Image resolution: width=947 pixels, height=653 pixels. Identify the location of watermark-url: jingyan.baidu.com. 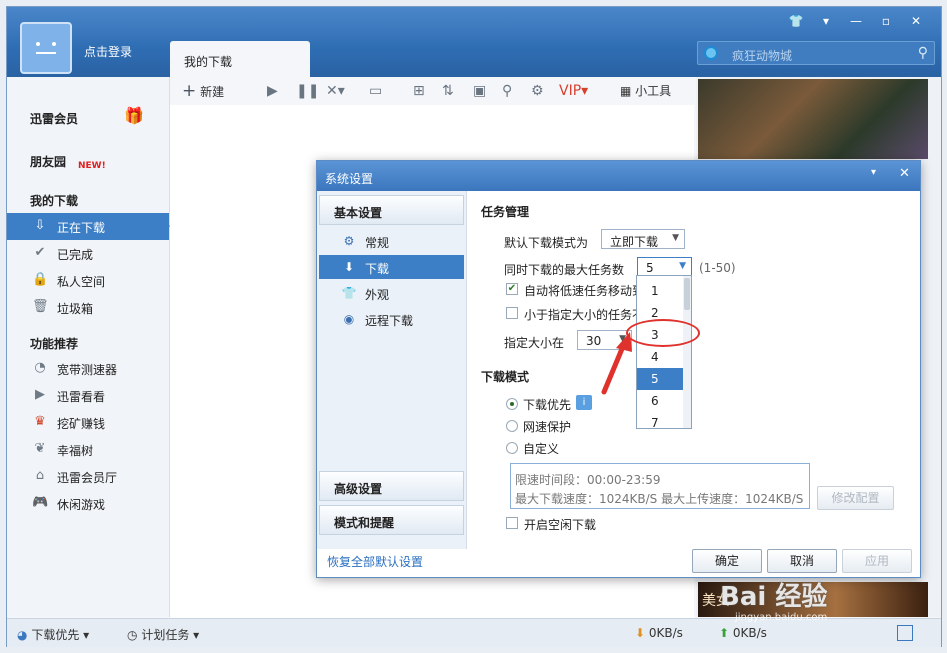
(781, 617).